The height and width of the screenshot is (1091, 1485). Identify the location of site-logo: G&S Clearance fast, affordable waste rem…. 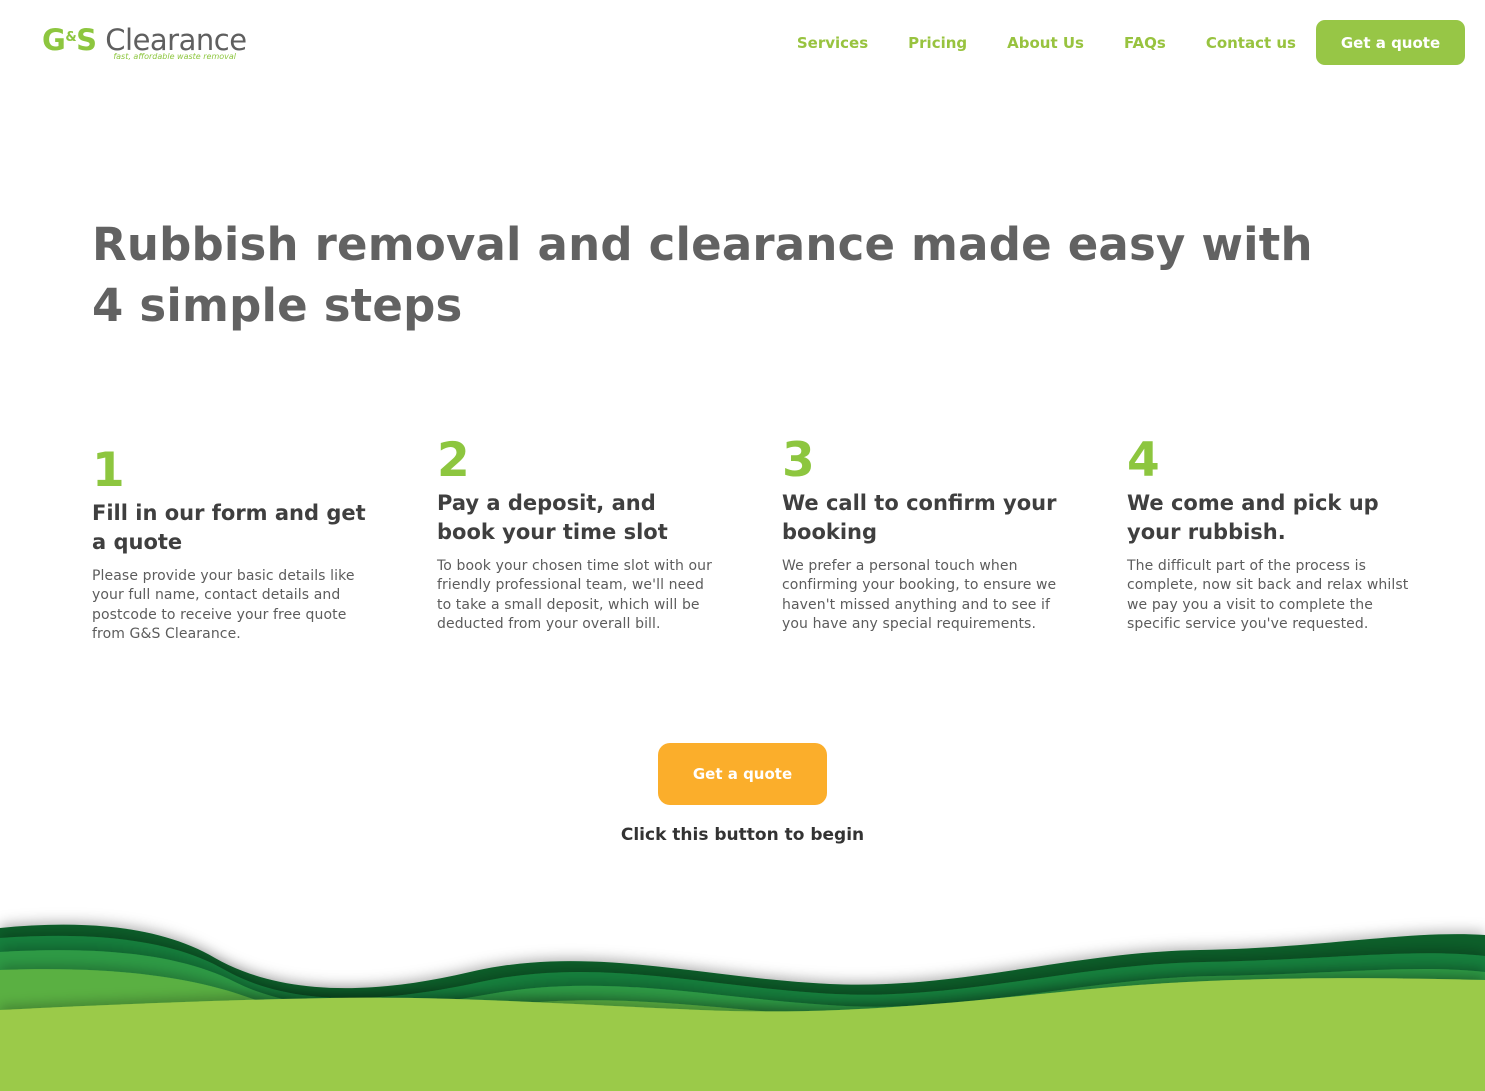
(144, 42).